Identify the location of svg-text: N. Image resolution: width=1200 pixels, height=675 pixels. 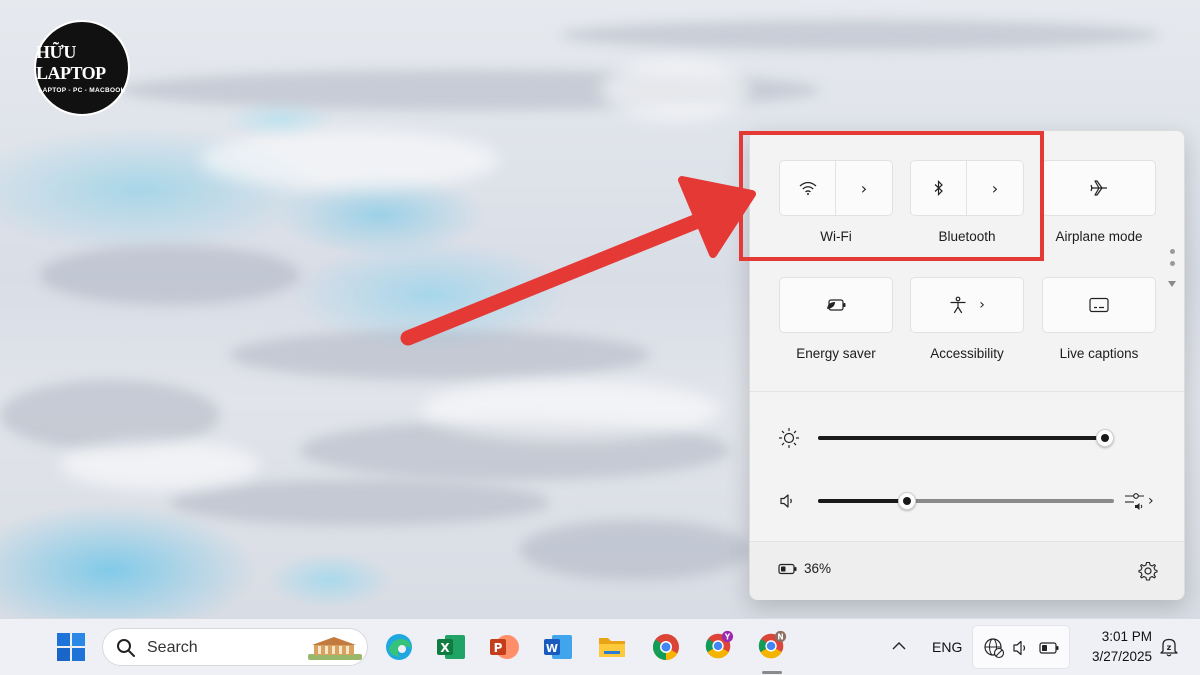
(780, 636).